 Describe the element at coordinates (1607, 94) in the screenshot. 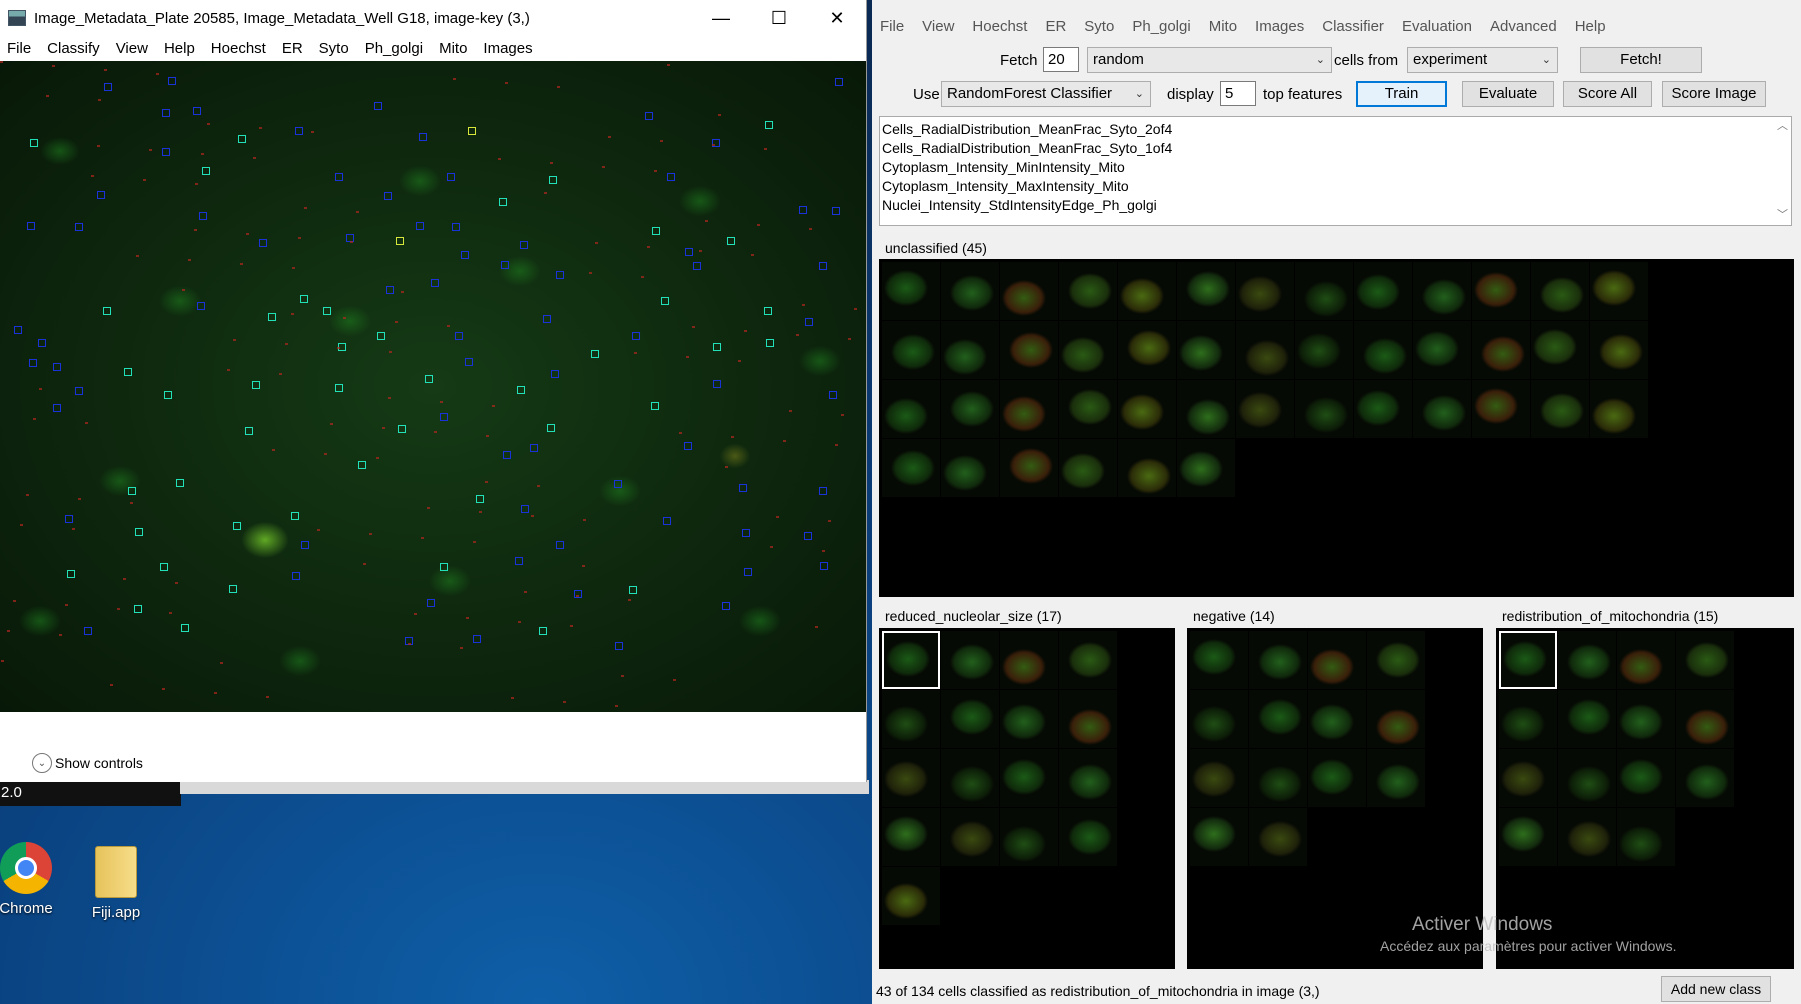

I see `score-all-button: Score All` at that location.